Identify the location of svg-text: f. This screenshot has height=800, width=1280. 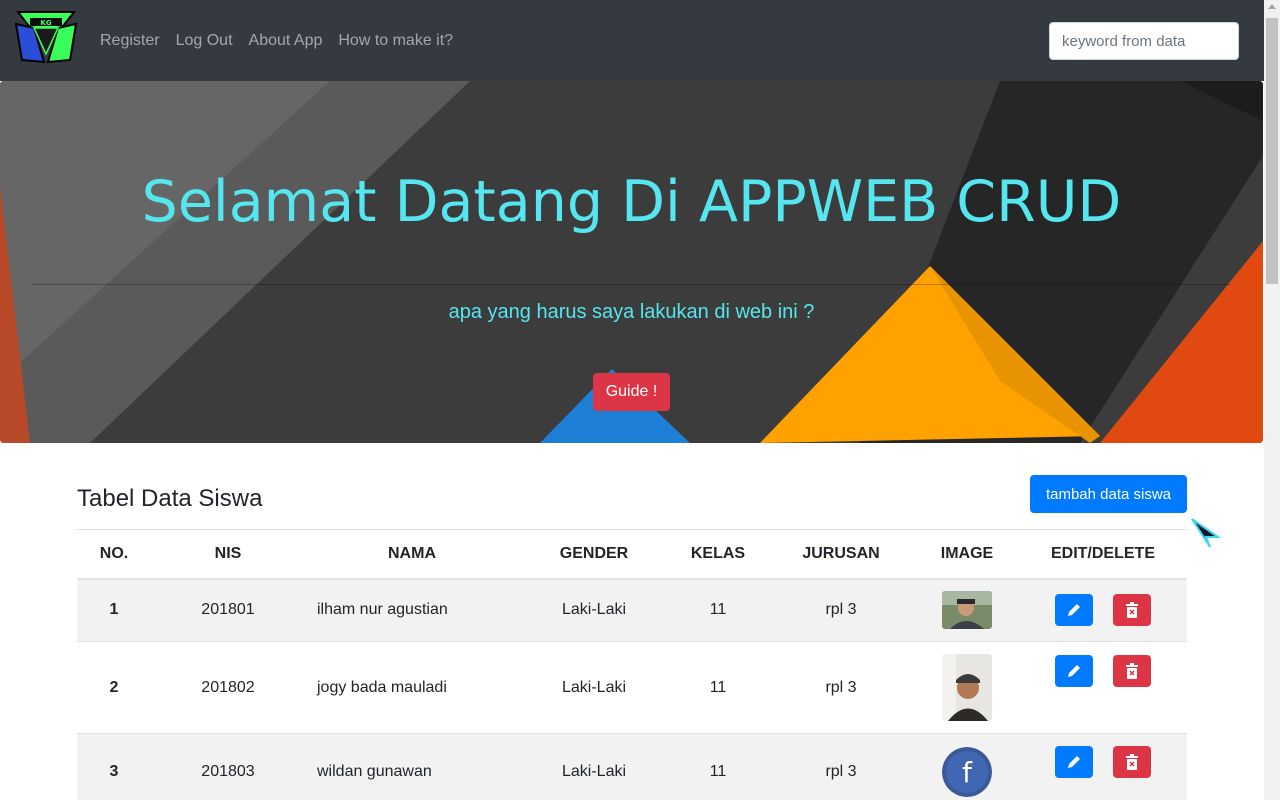
(967, 772).